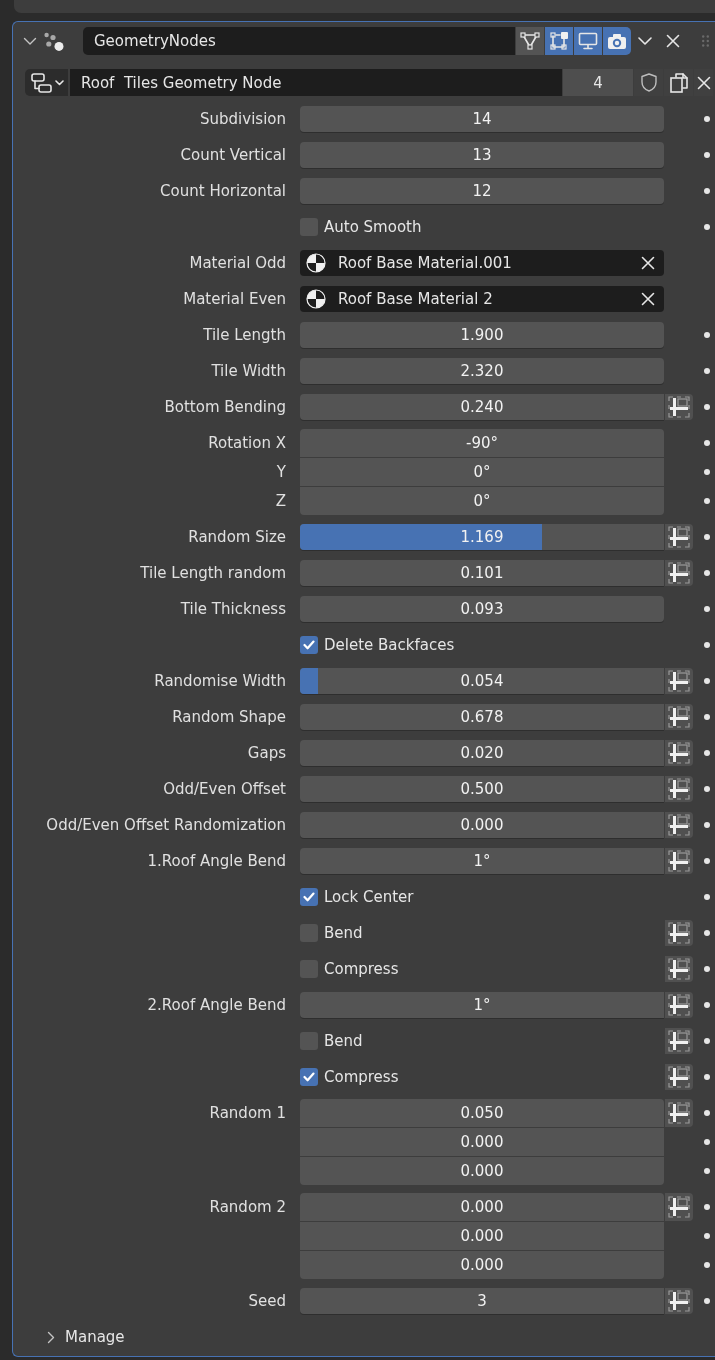 This screenshot has width=715, height=1360. I want to click on checkbox-label: Delete Backfaces, so click(389, 645).